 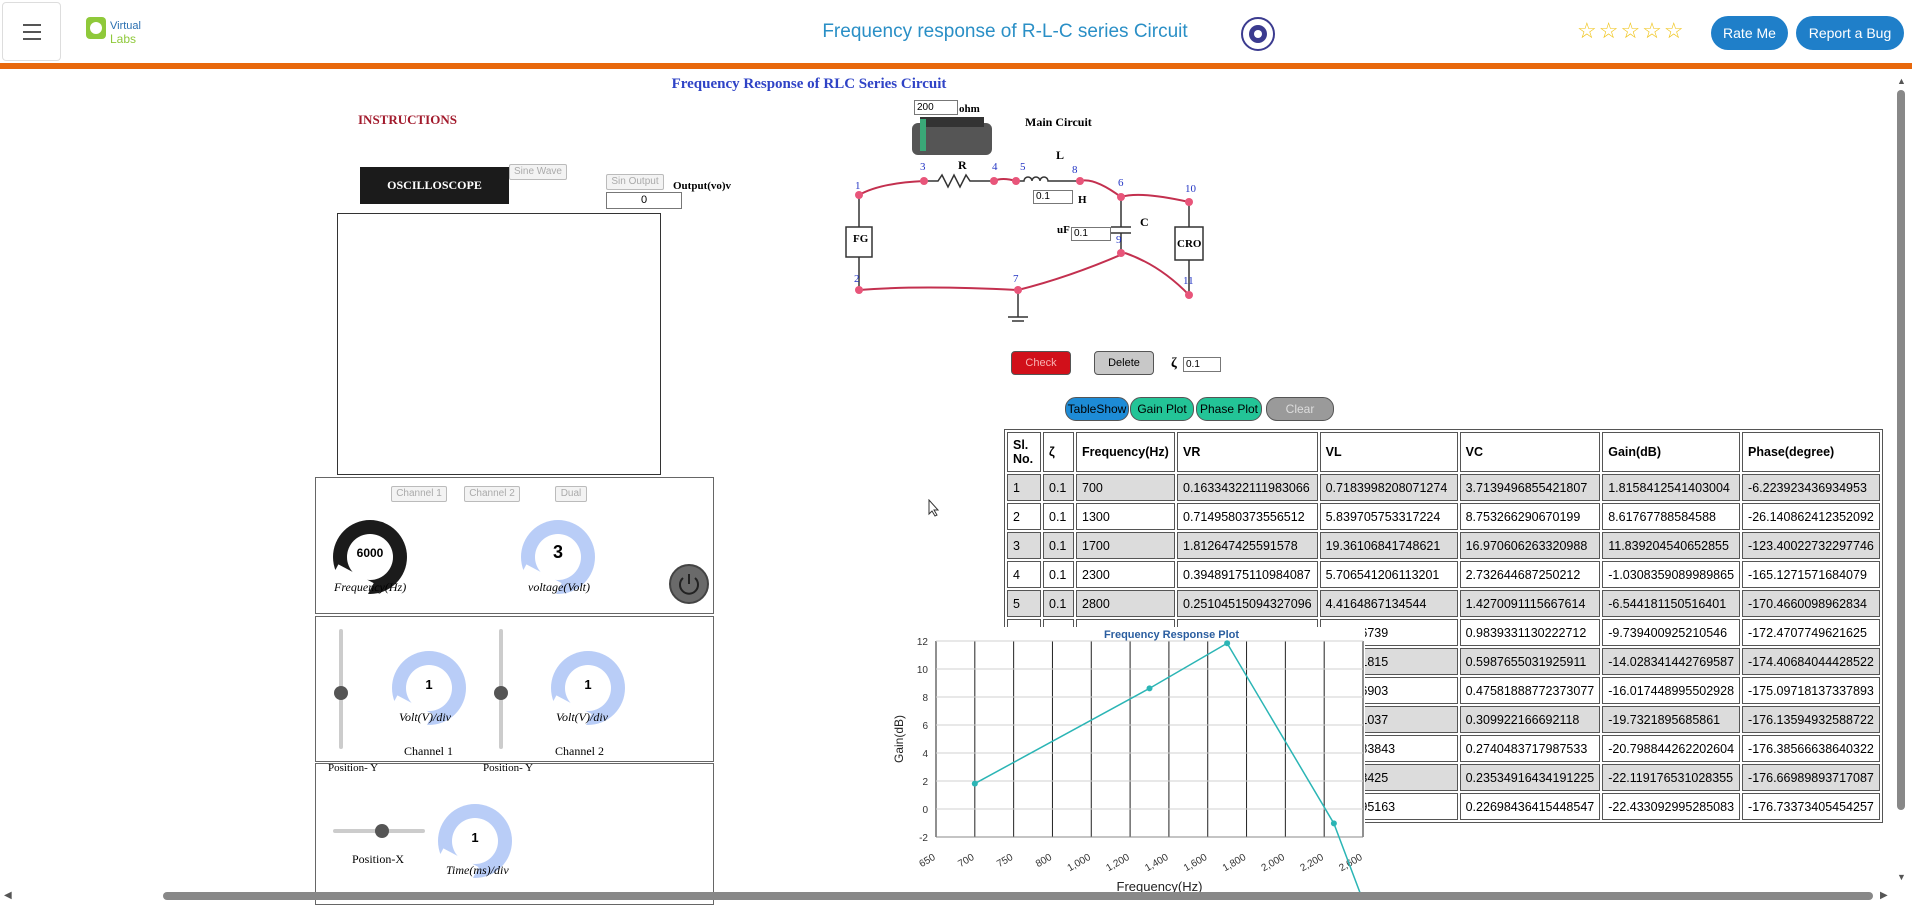 I want to click on instructions-link: INSTRUCTIONS, so click(x=407, y=120).